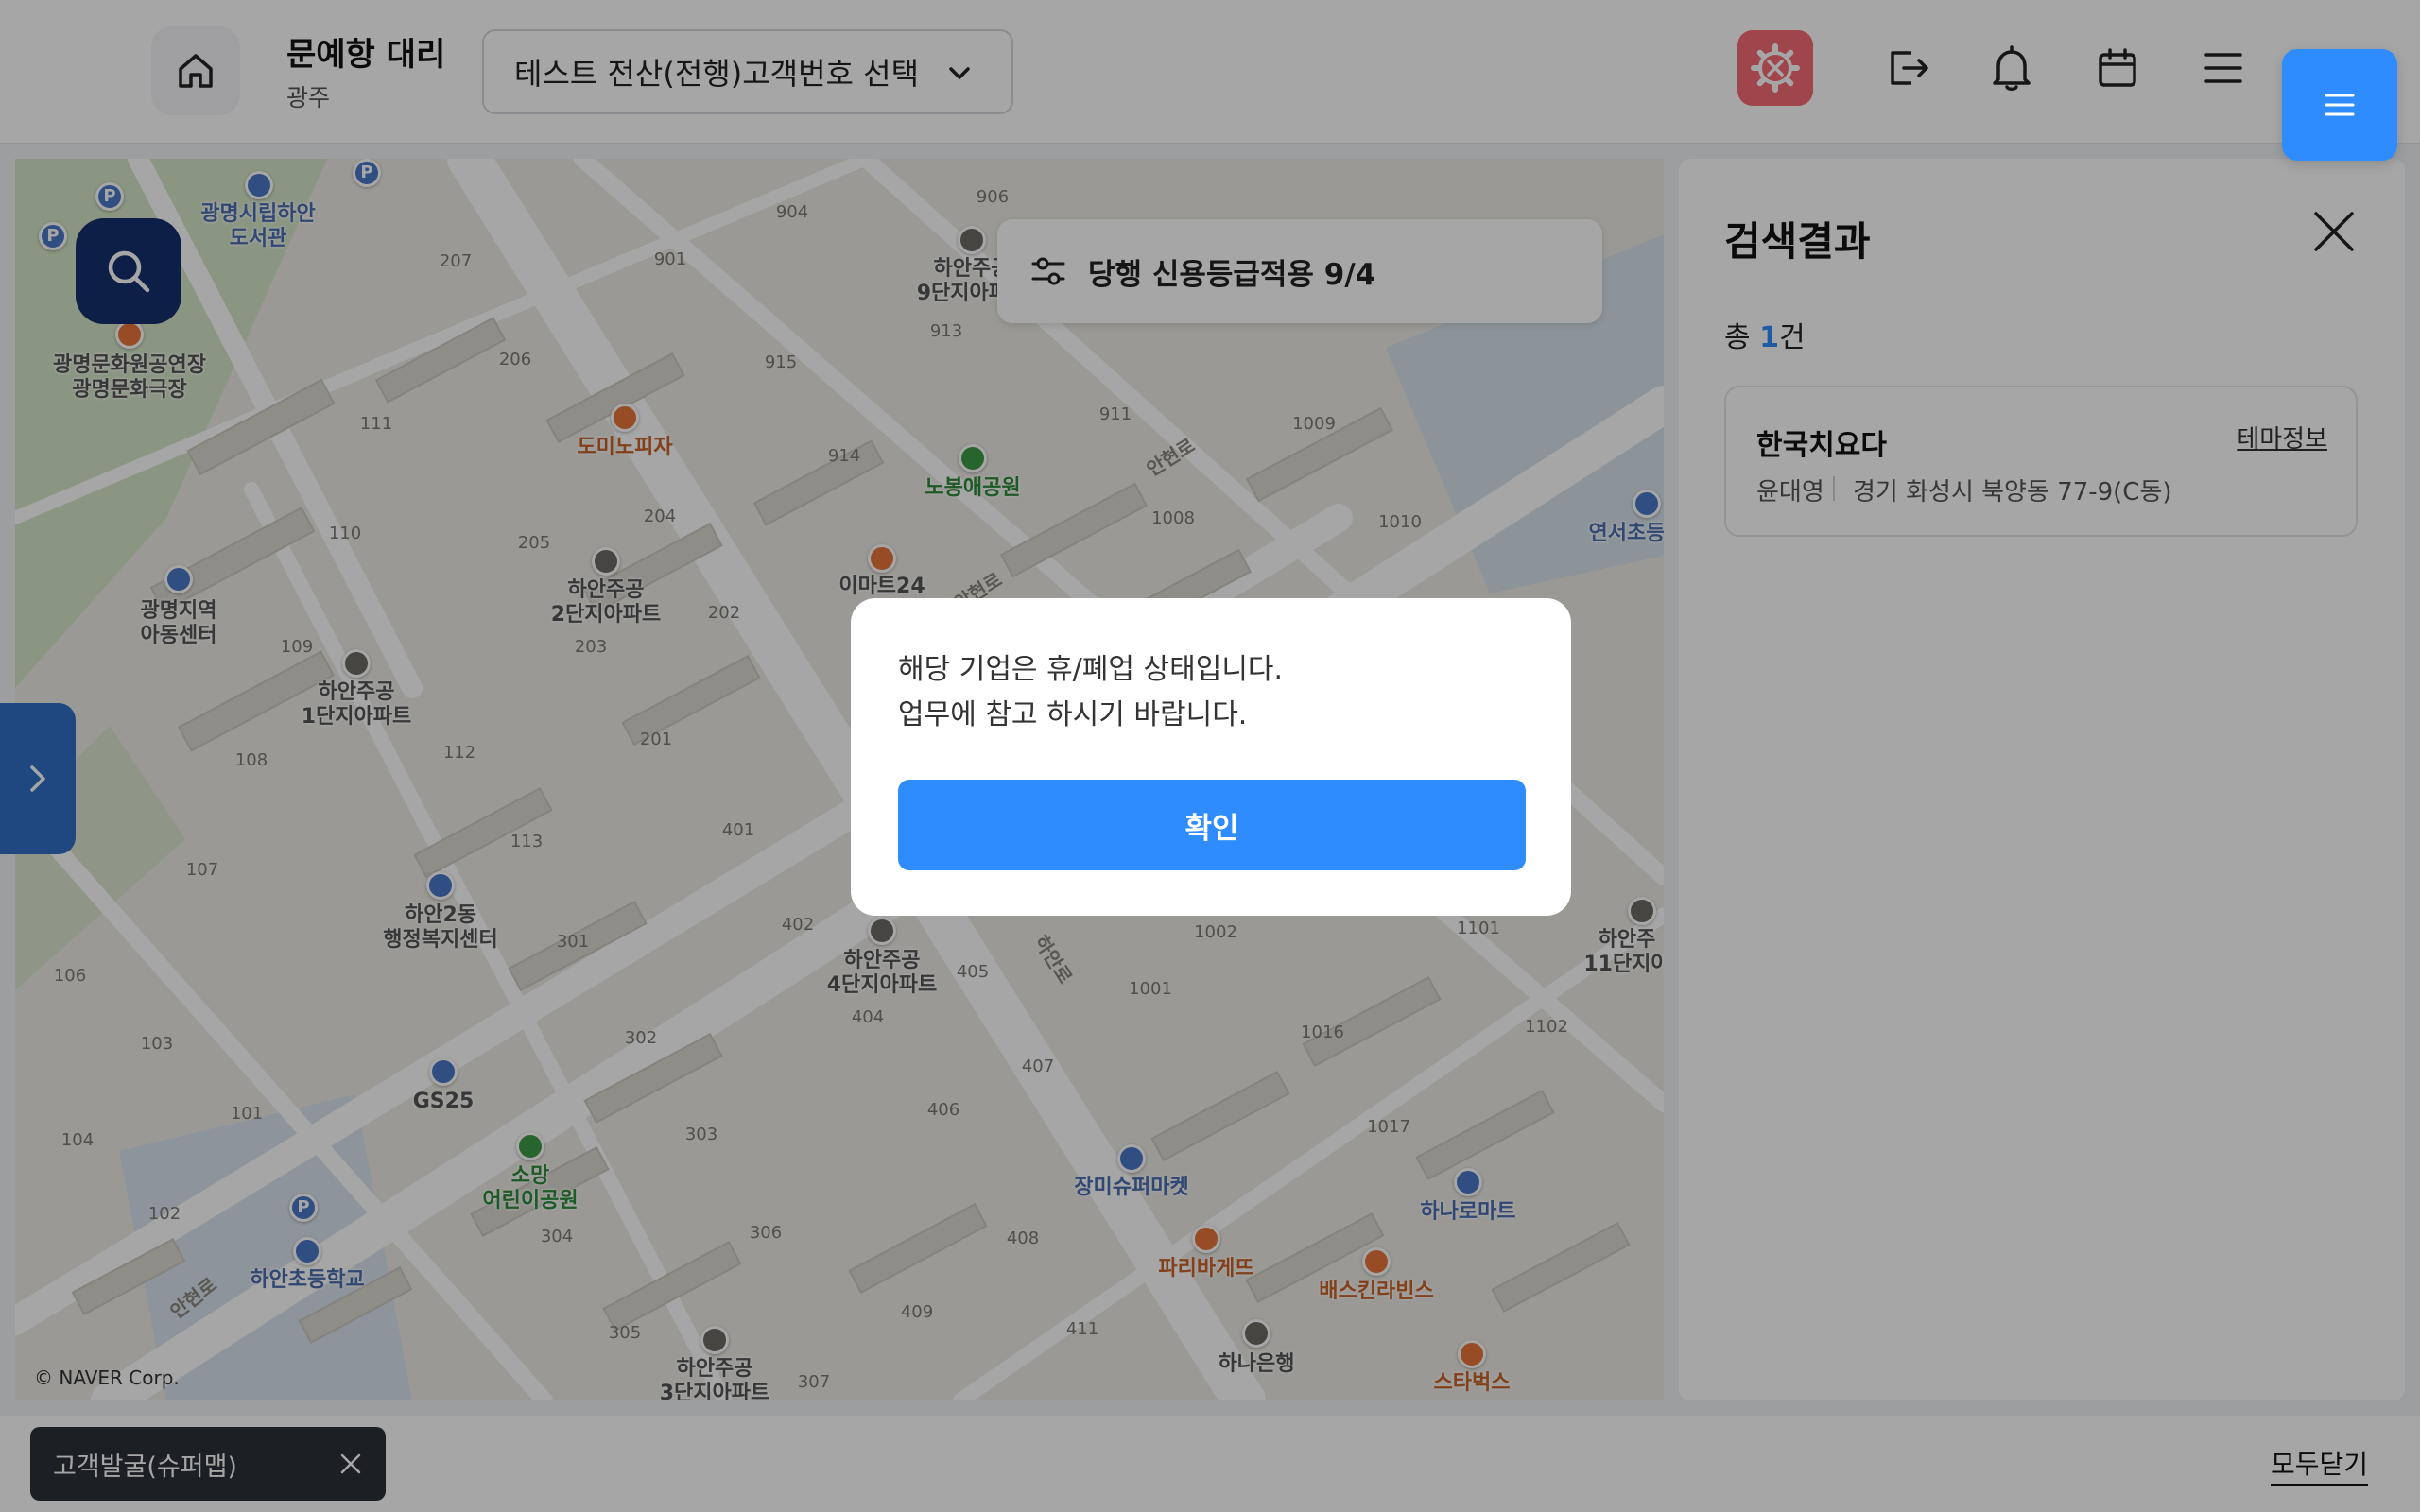  Describe the element at coordinates (1091, 669) in the screenshot. I see `dialog-message-line1: 해당 기업은 휴/폐업 상태입니다.` at that location.